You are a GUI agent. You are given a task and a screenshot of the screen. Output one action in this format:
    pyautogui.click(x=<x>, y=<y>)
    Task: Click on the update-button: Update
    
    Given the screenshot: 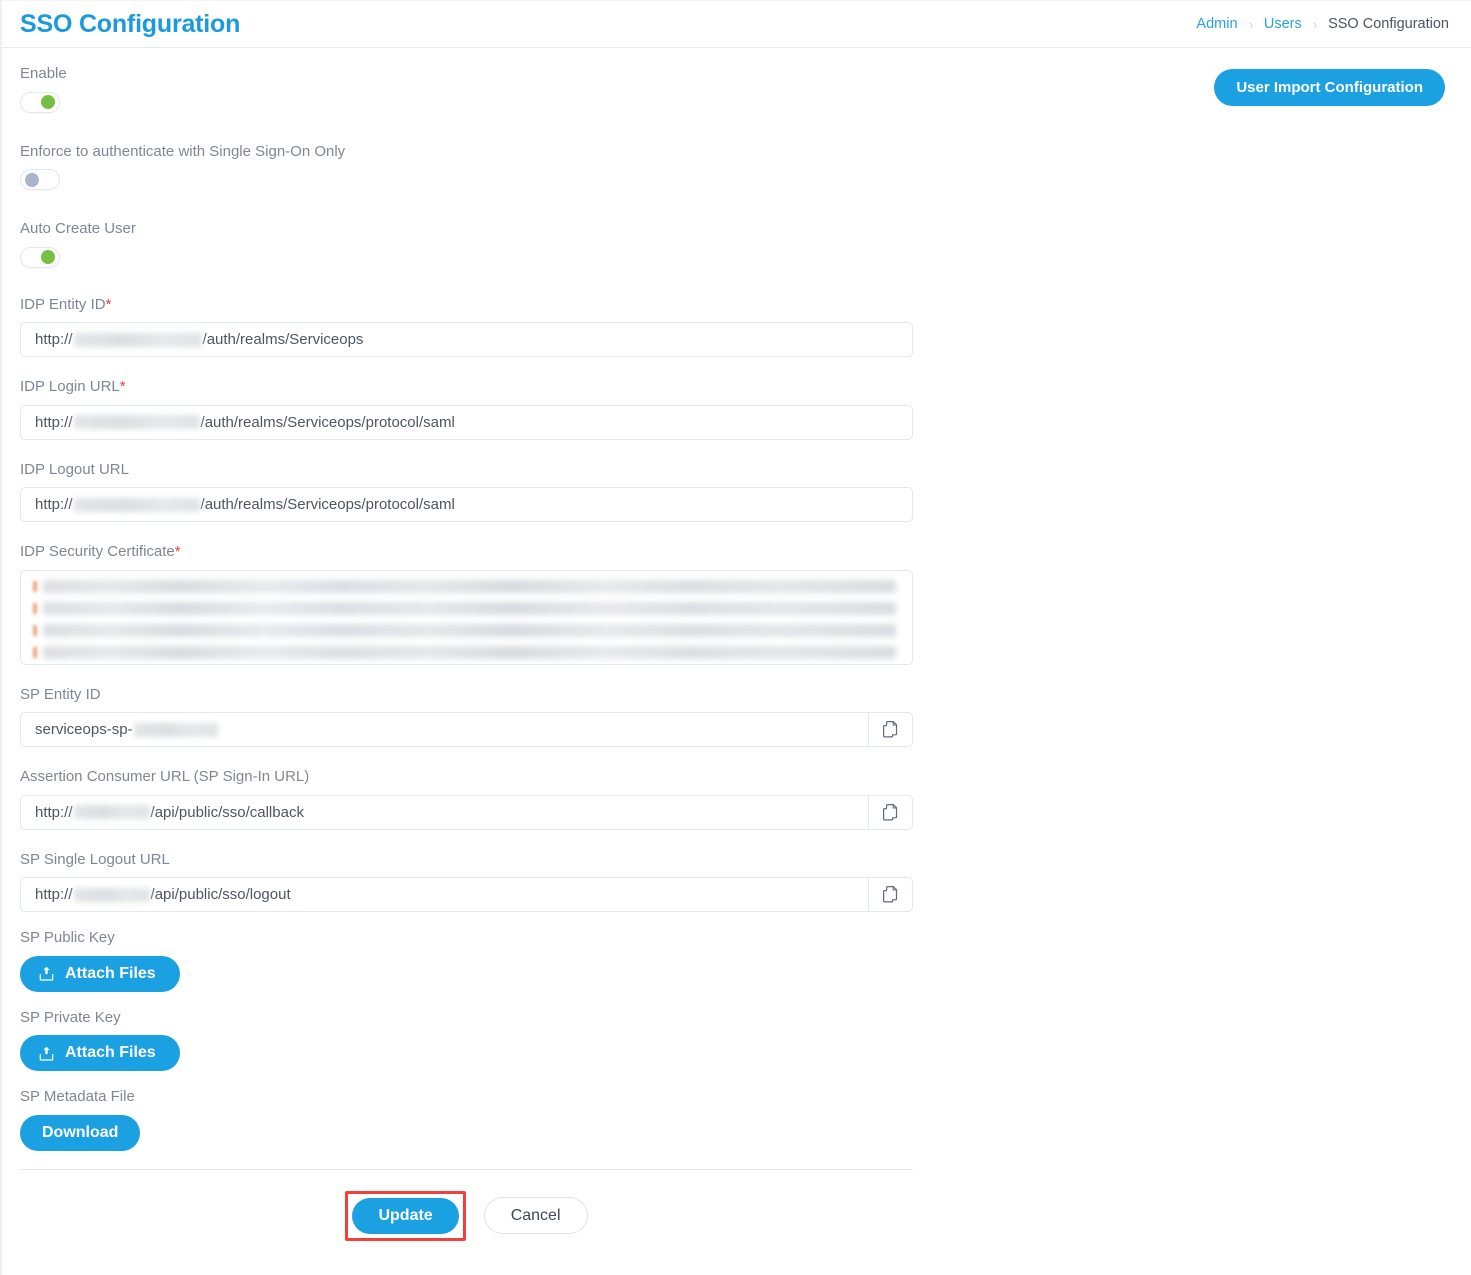 What is the action you would take?
    pyautogui.click(x=405, y=1215)
    